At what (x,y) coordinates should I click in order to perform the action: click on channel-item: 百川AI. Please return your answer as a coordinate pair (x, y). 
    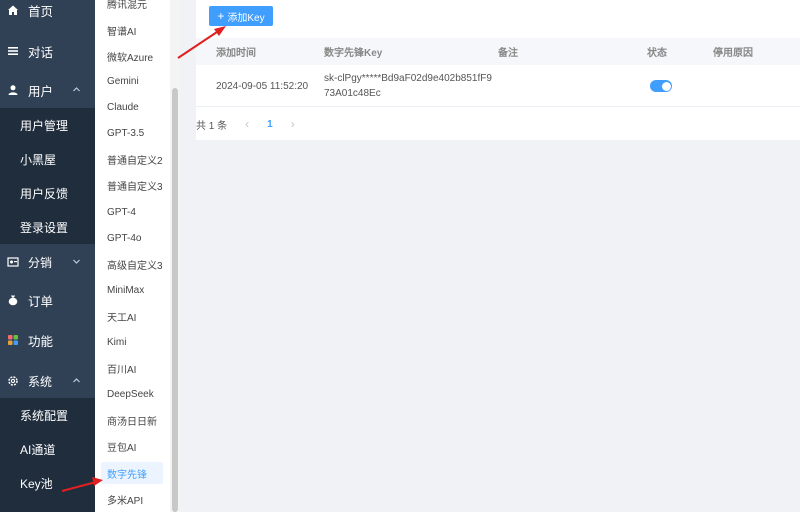
    Looking at the image, I should click on (130, 368).